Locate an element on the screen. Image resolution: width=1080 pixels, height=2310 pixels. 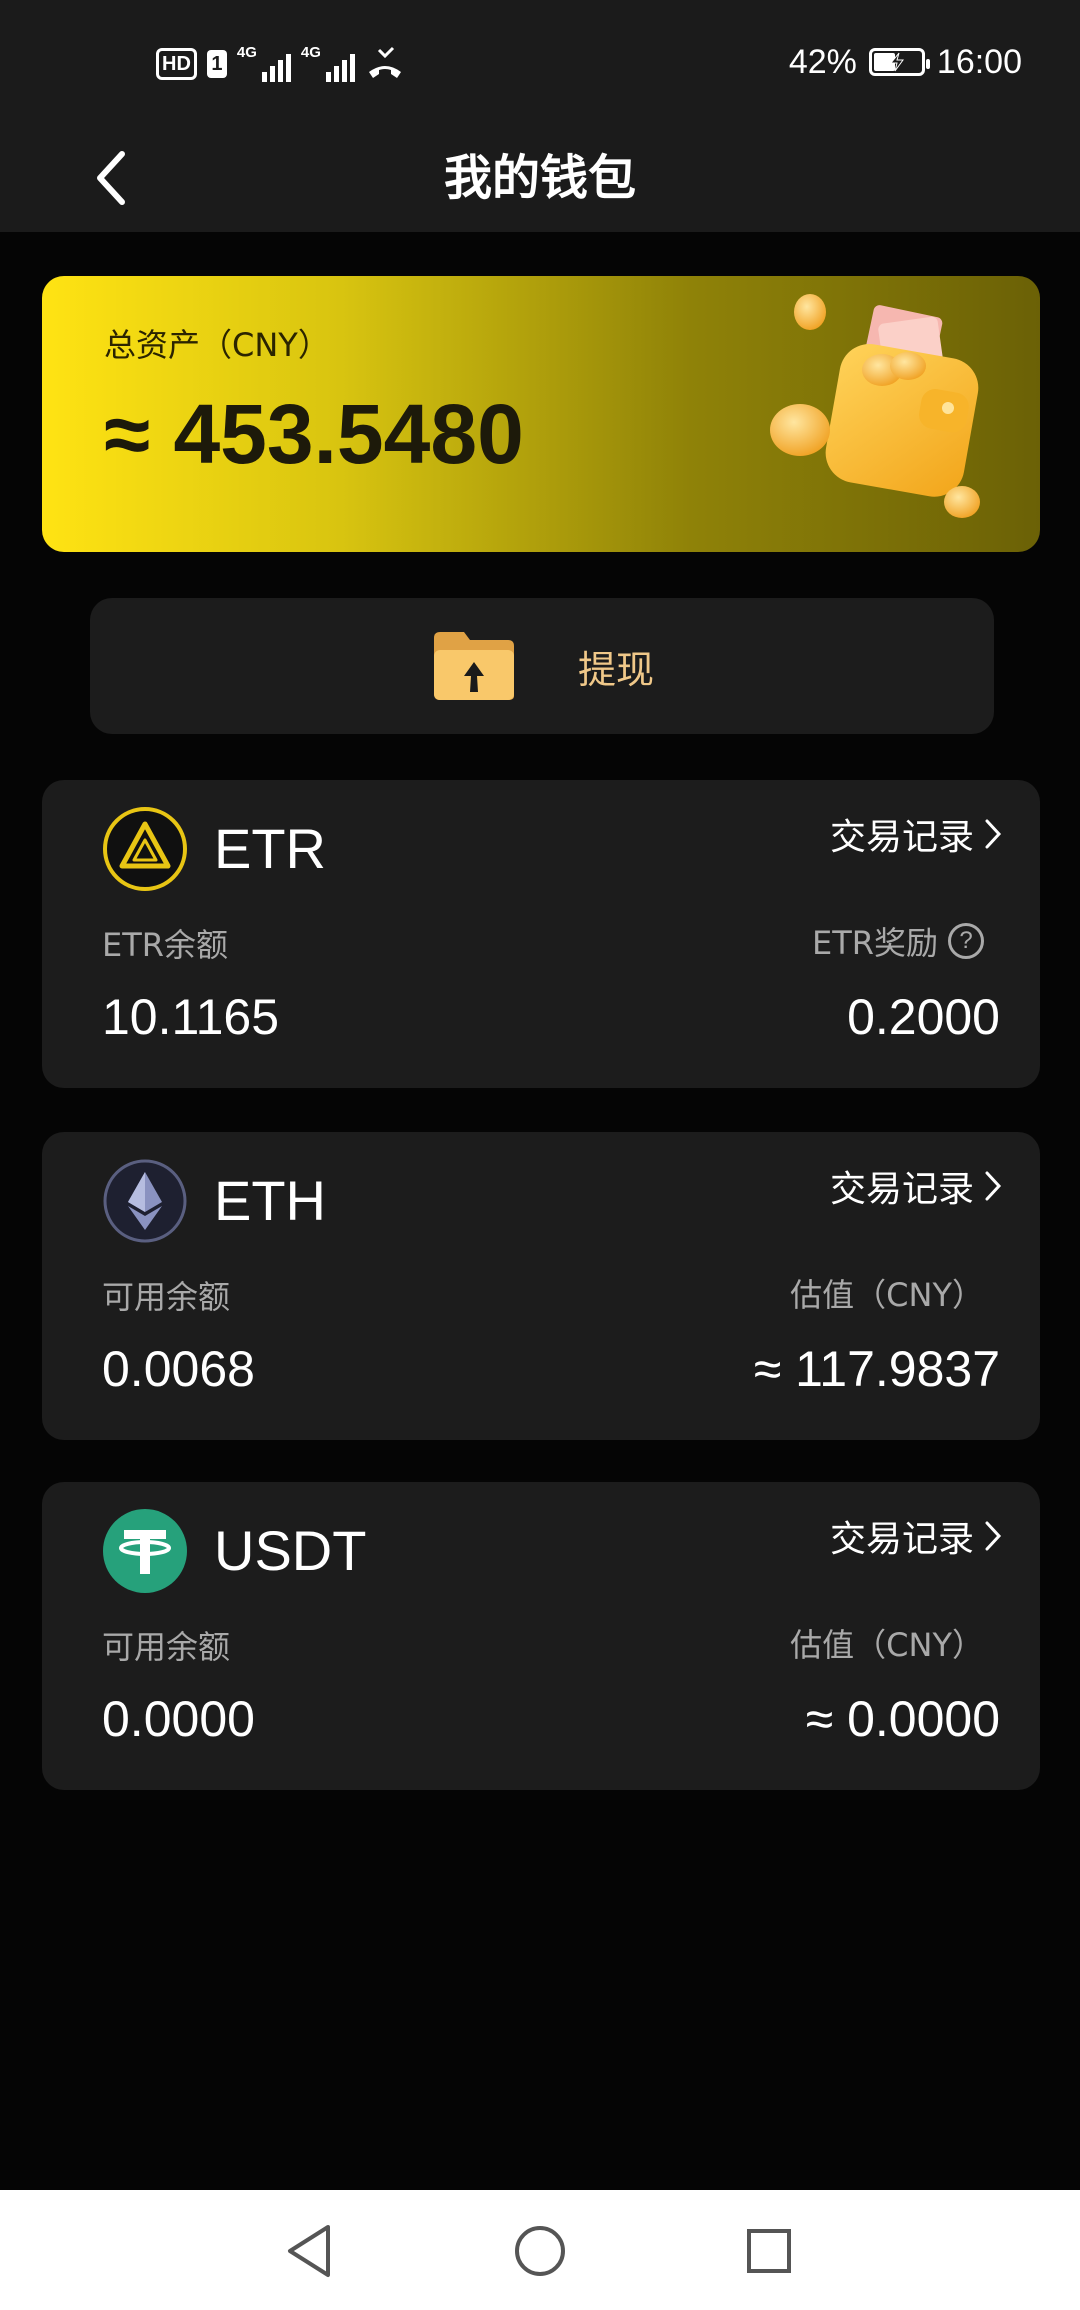
usdt-logo-icon is located at coordinates (145, 1551).